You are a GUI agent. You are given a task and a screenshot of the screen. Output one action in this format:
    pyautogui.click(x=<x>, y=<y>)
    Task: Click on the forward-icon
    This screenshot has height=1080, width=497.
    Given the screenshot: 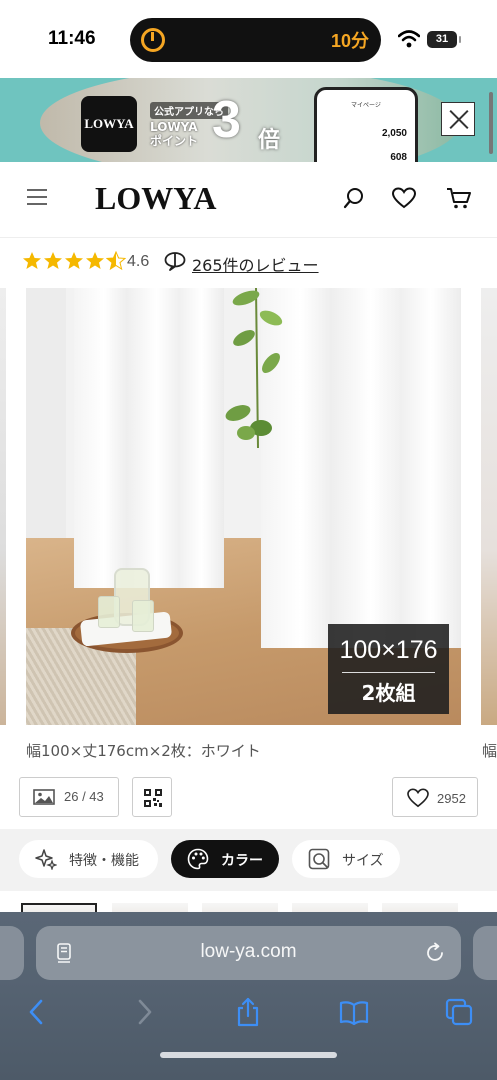 What is the action you would take?
    pyautogui.click(x=144, y=1012)
    